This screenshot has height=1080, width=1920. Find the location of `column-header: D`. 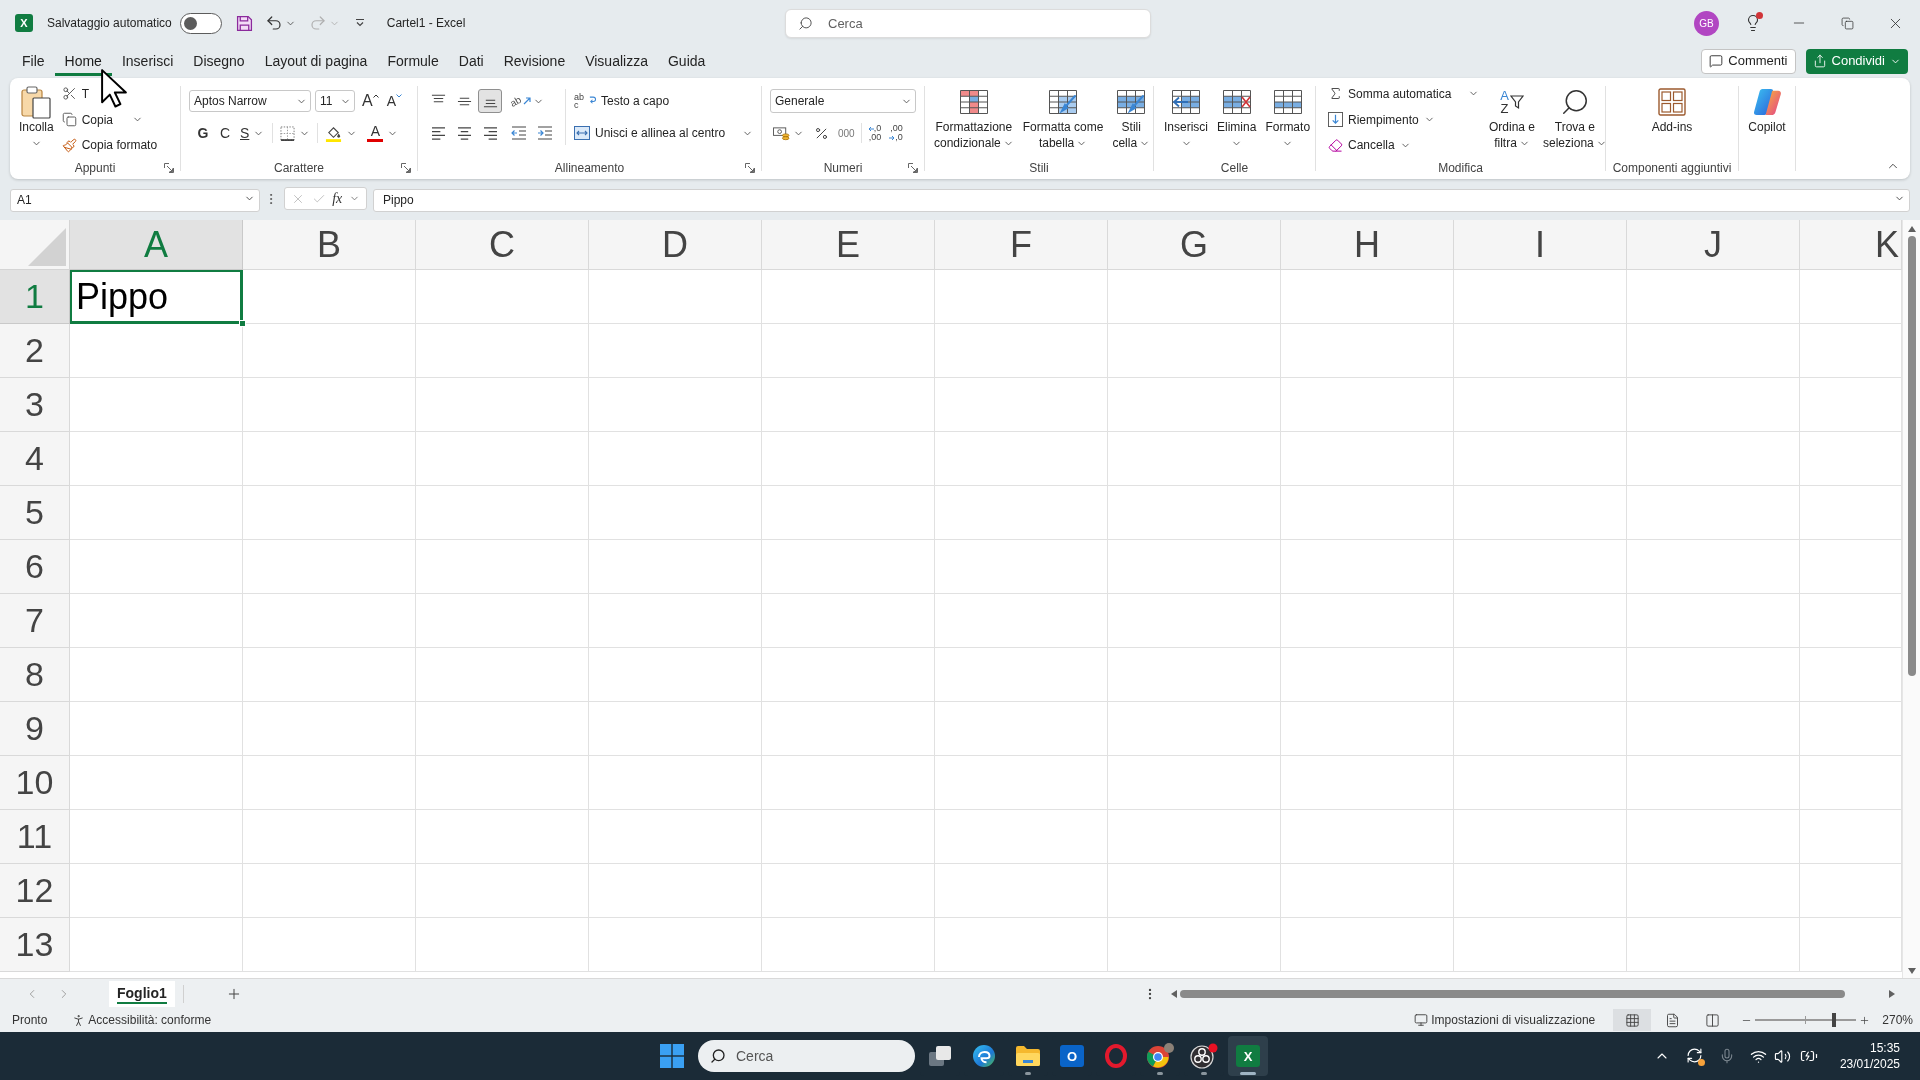

column-header: D is located at coordinates (675, 245).